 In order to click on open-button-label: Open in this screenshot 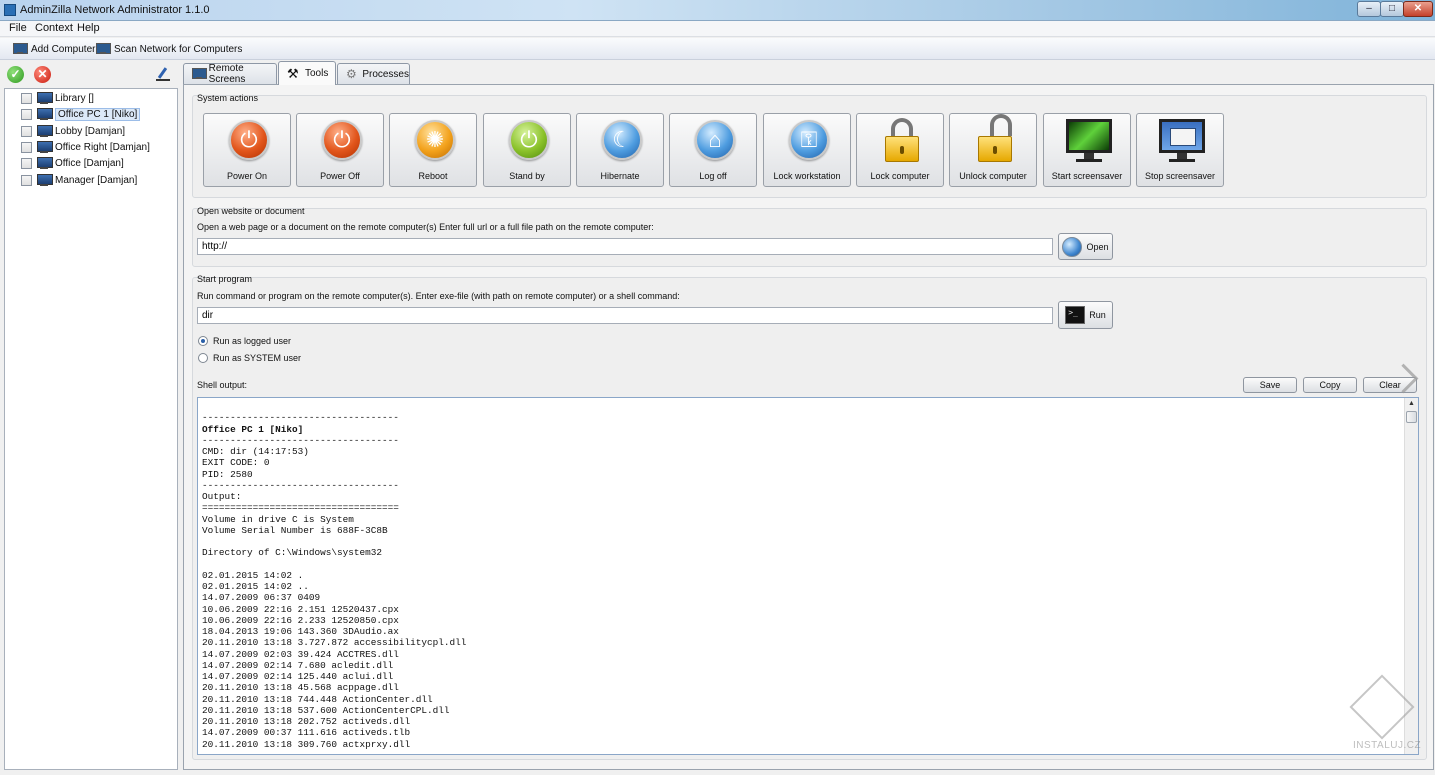, I will do `click(1097, 246)`.